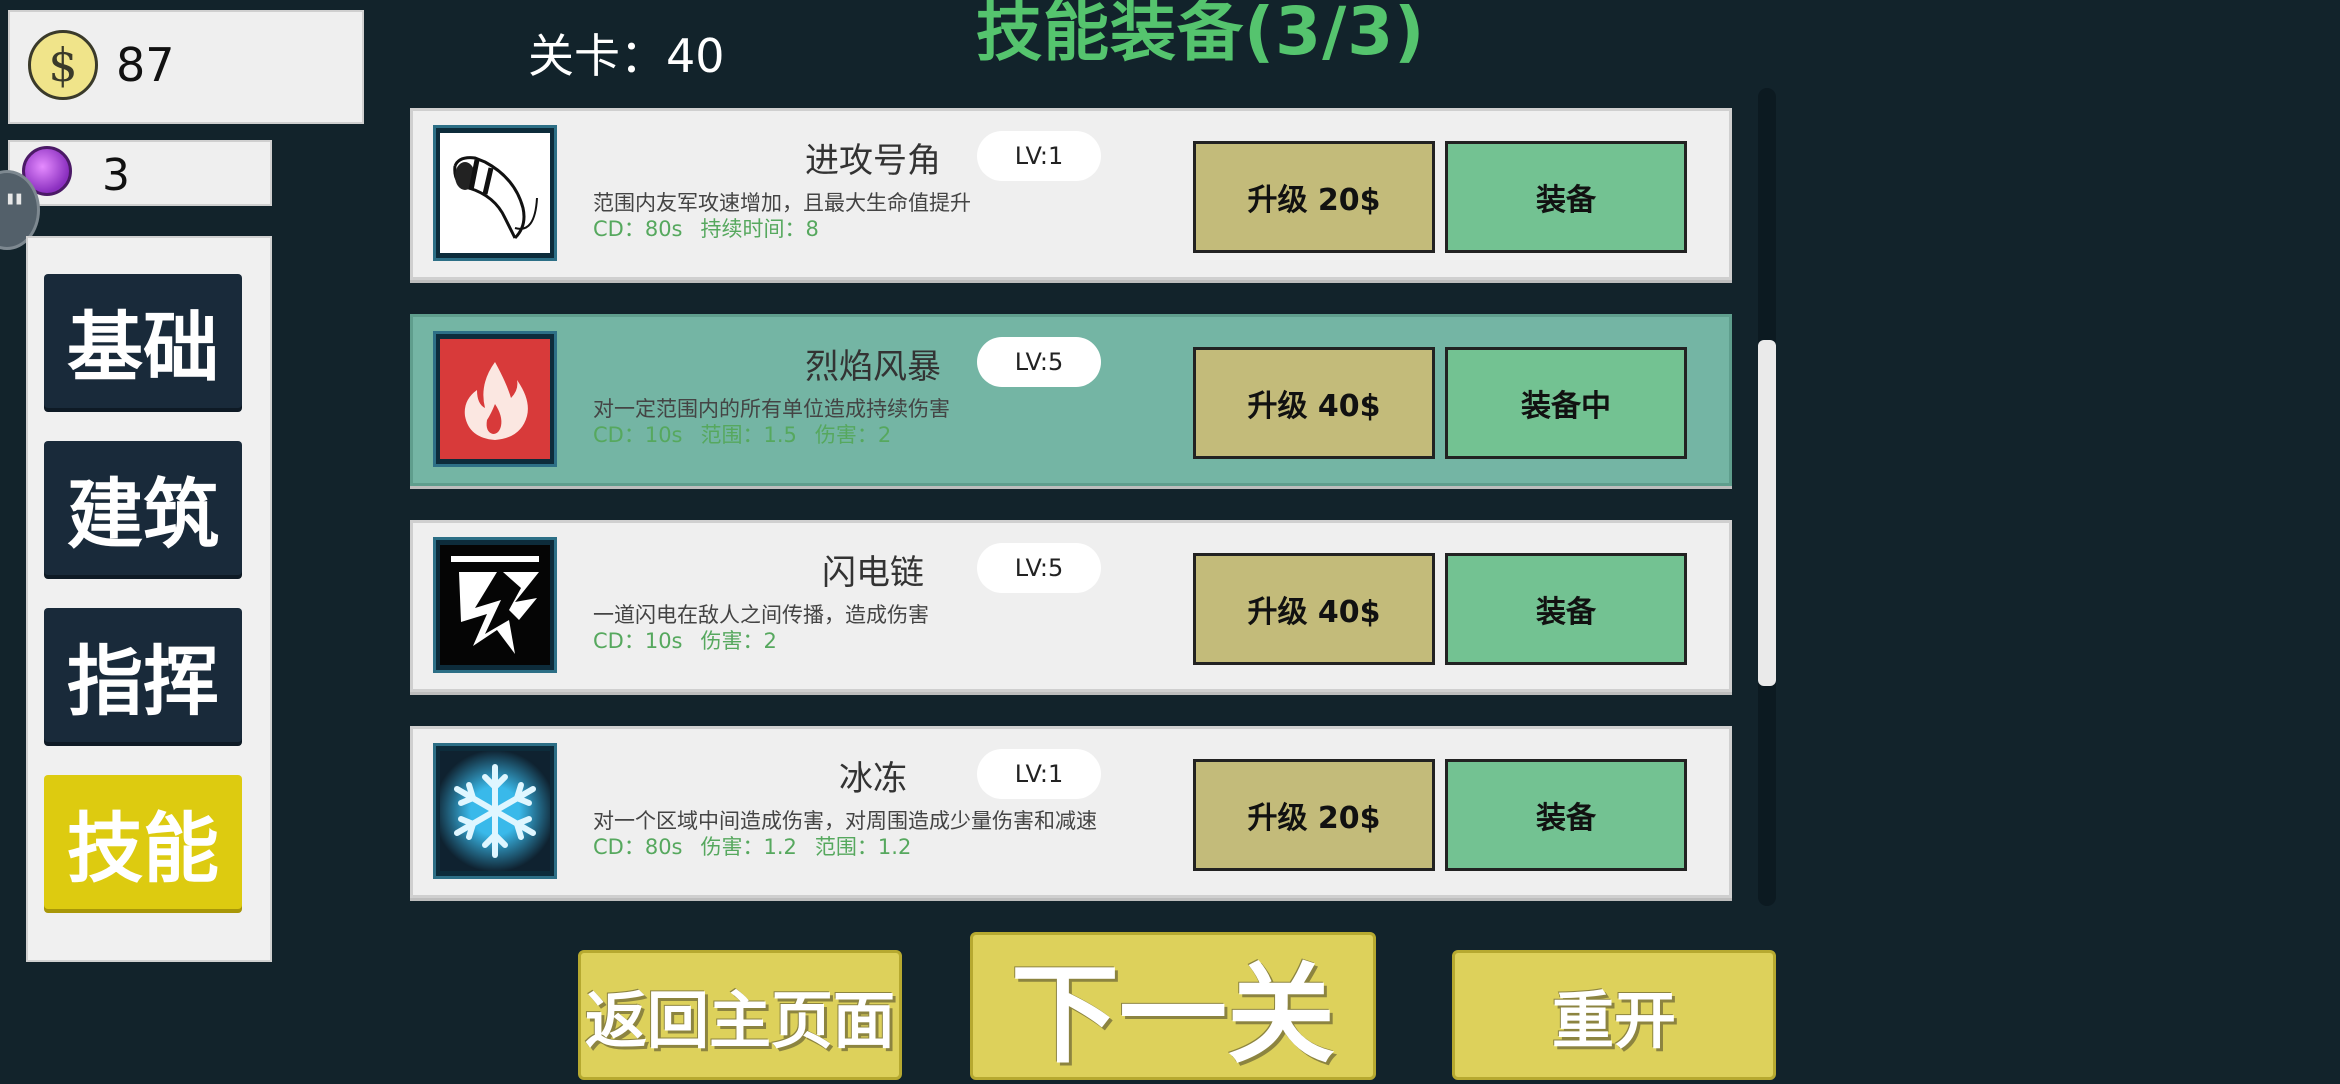 This screenshot has width=2340, height=1084. I want to click on skill-stat: 伤害：1.2, so click(748, 847).